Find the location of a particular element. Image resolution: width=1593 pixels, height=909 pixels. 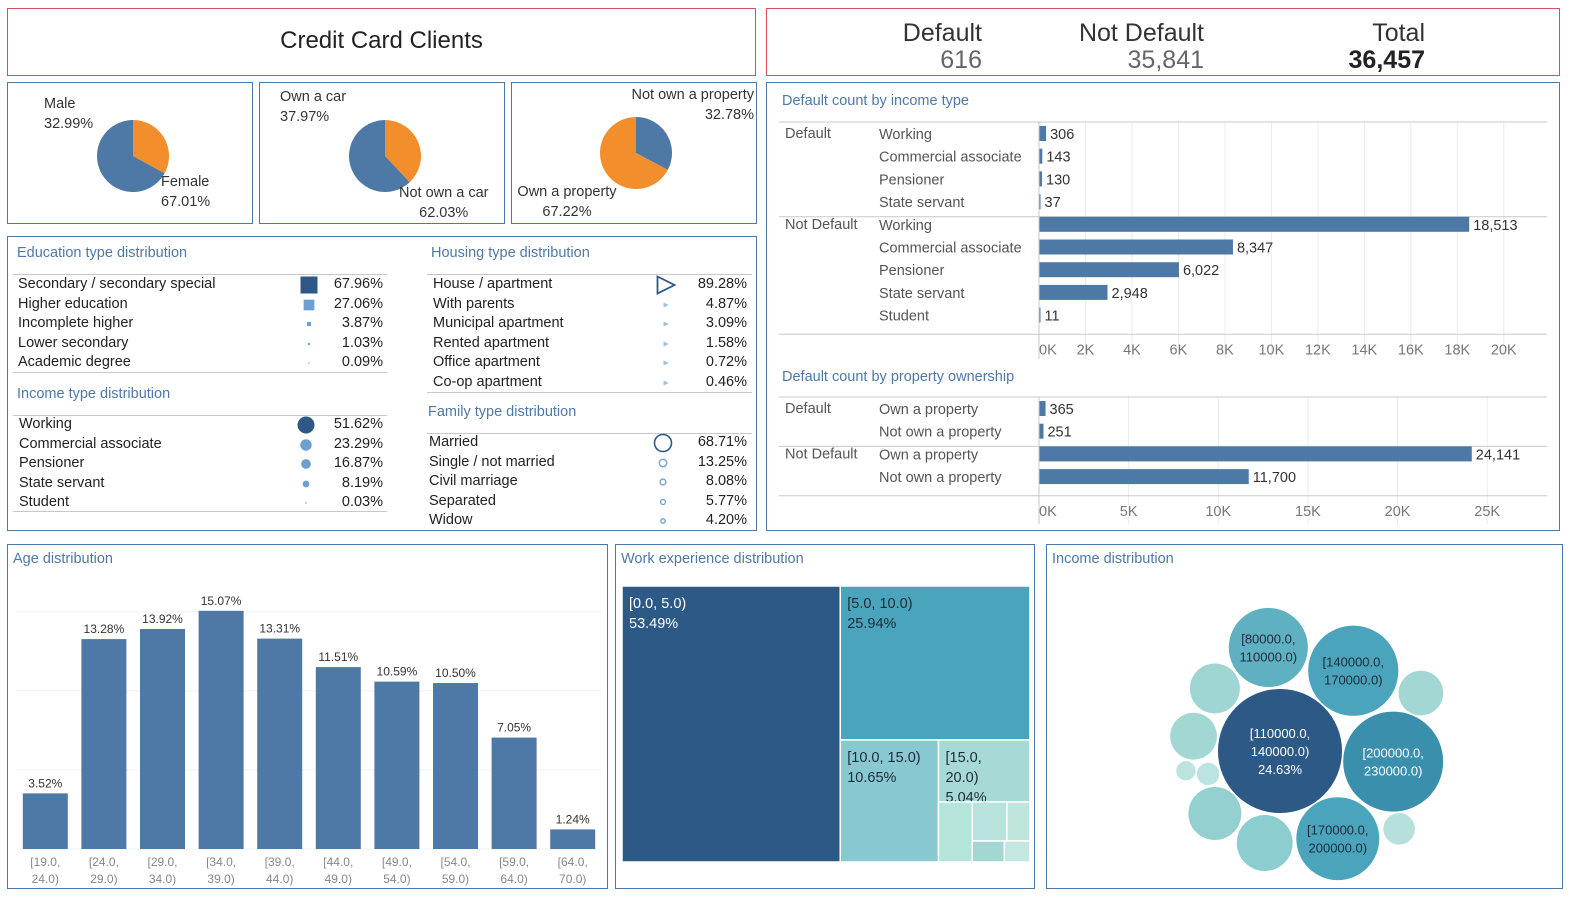

x-tick-label: 8K is located at coordinates (1225, 350).